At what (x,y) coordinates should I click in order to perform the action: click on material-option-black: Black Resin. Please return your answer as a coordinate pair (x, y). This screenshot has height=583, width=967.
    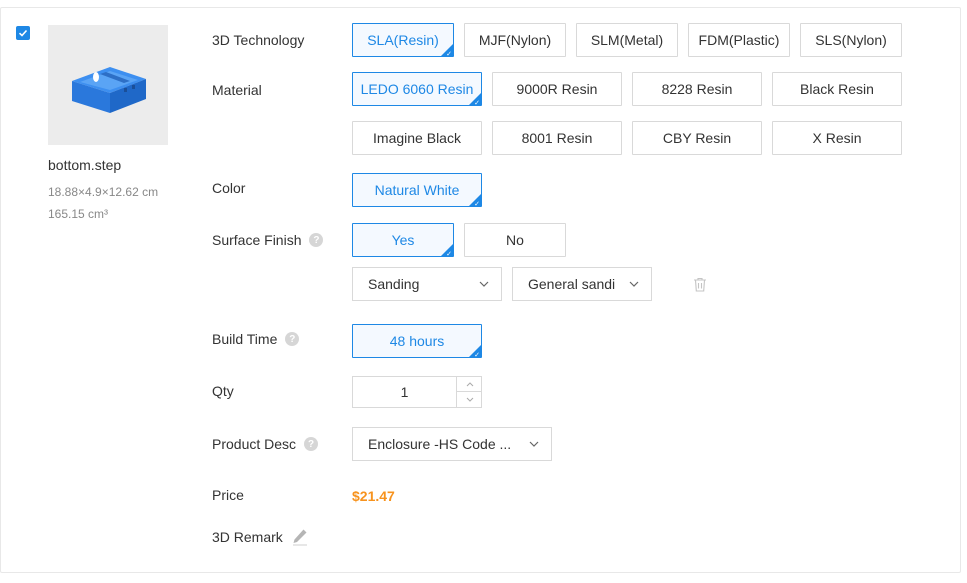
    Looking at the image, I should click on (837, 89).